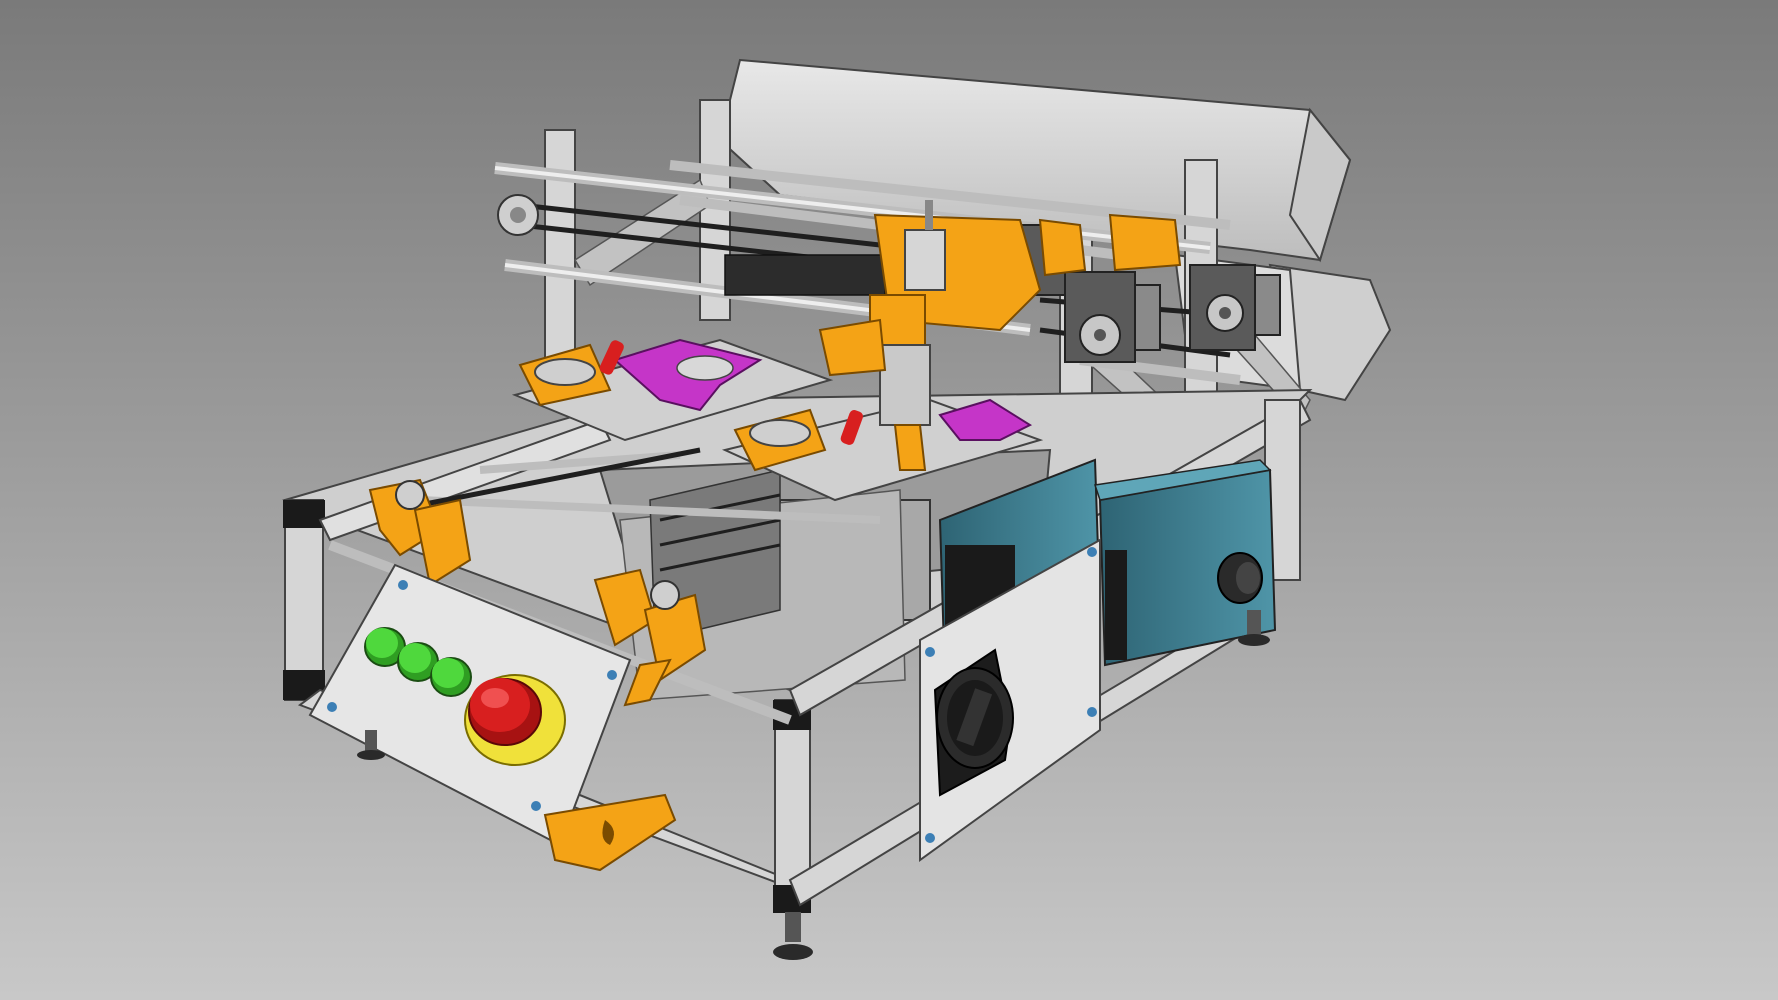  What do you see at coordinates (1112, 317) in the screenshot?
I see `stepper-motor` at bounding box center [1112, 317].